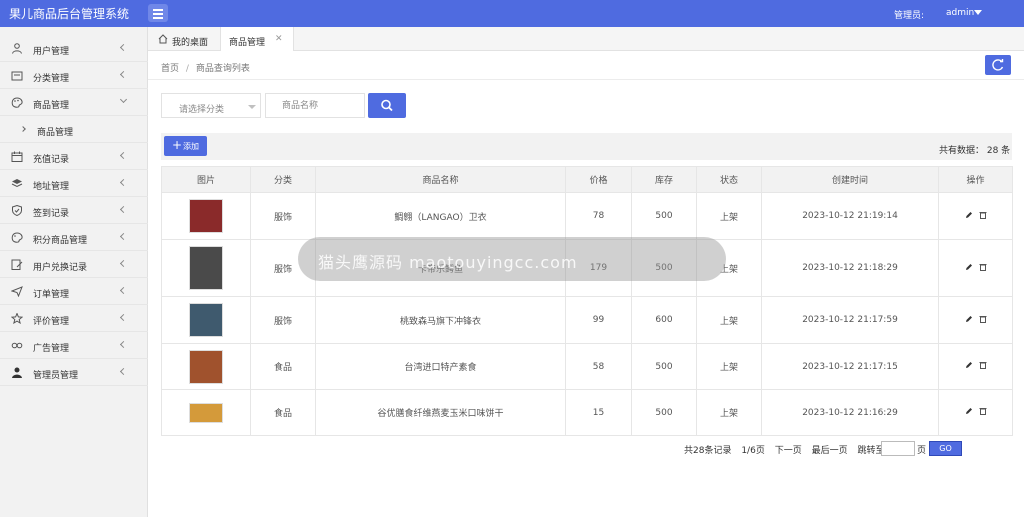  Describe the element at coordinates (74, 156) in the screenshot. I see `sidebar-item-recharge: 充值记录` at that location.